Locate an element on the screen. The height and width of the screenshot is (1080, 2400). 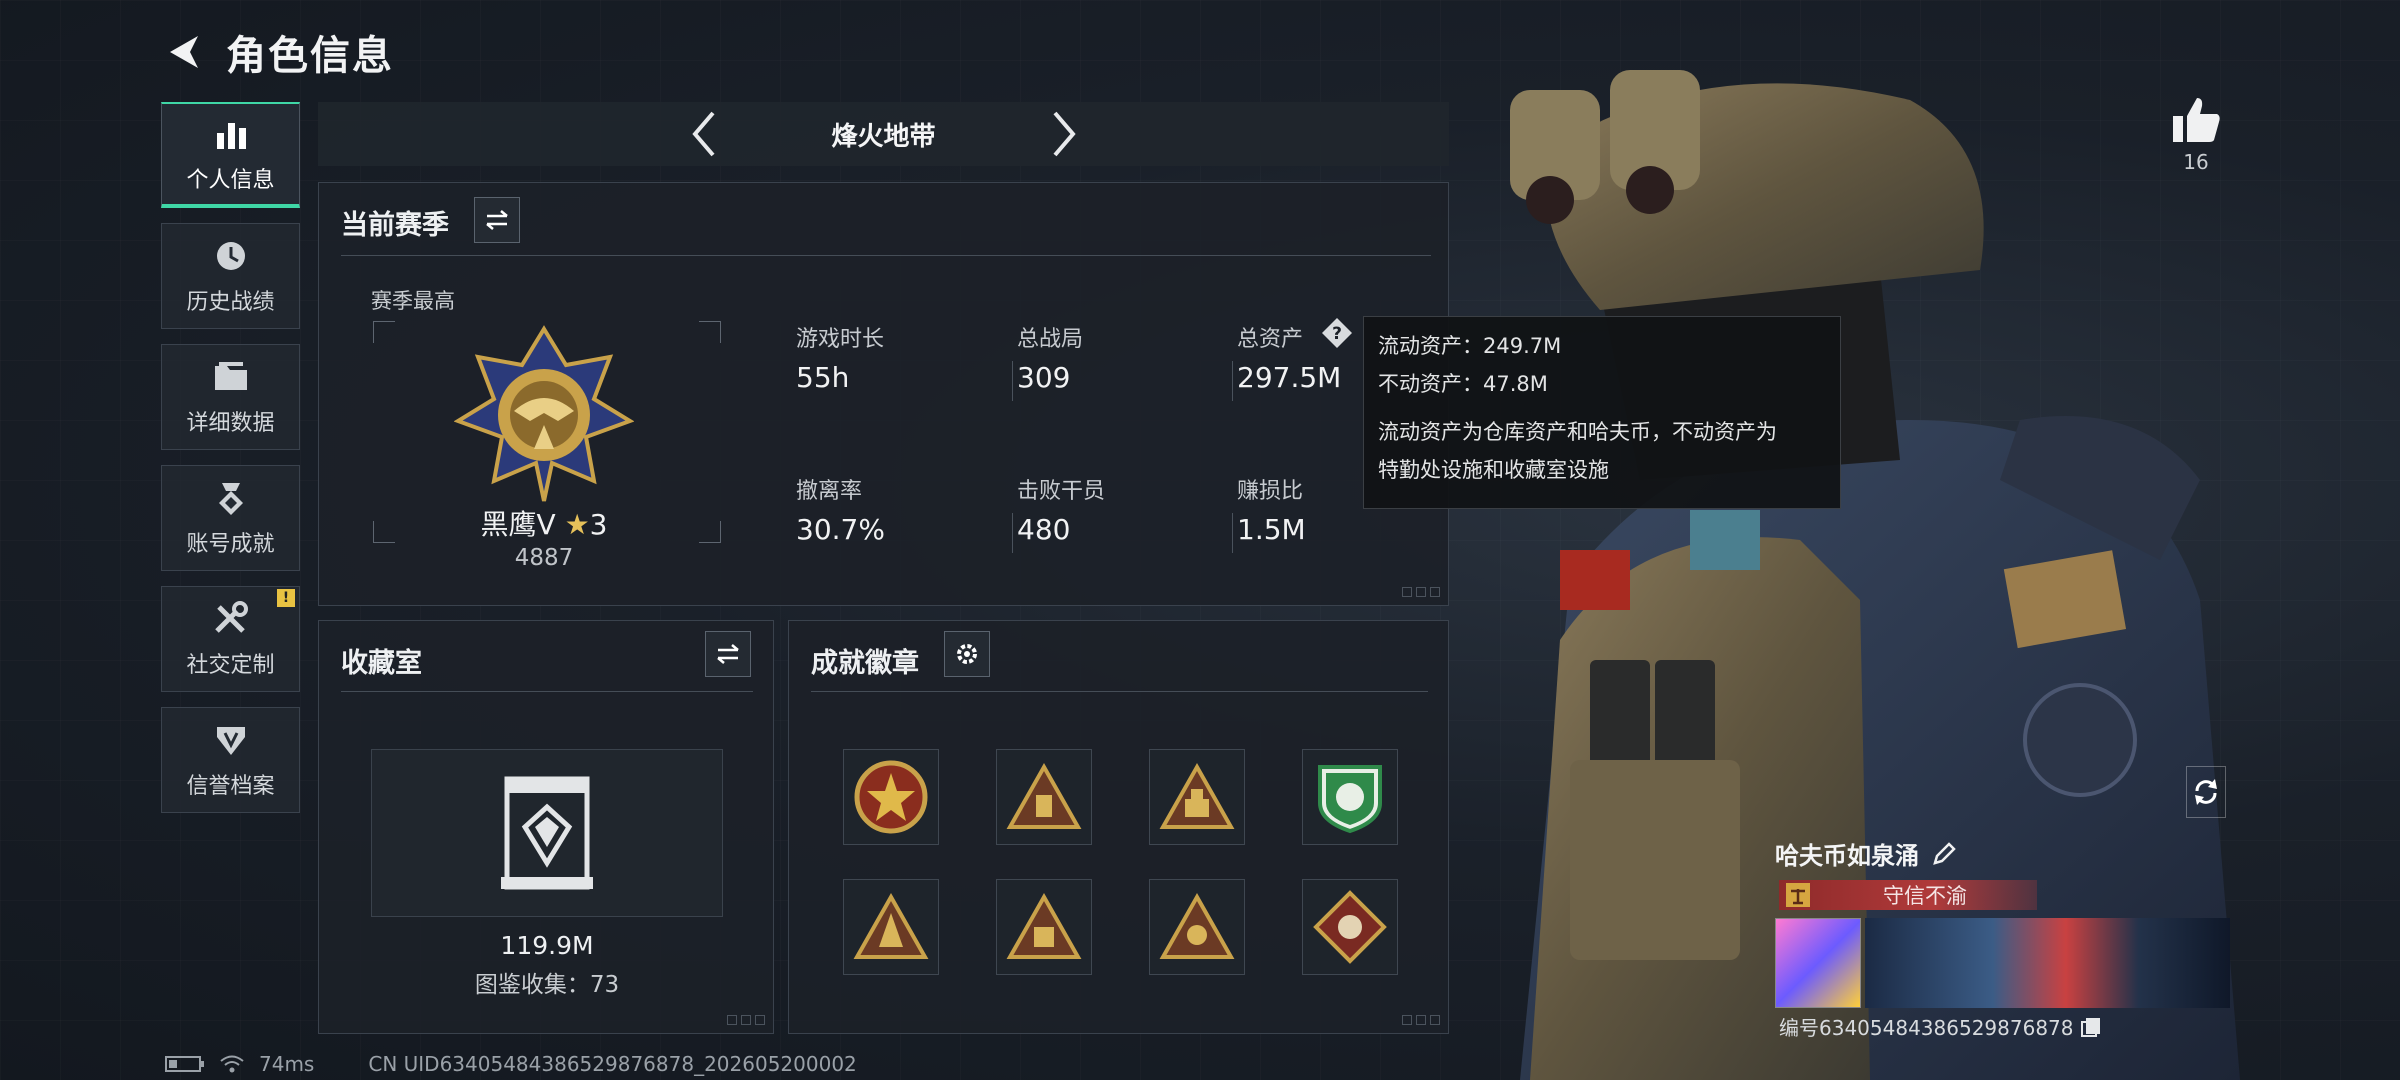
stat-value-extract-rate: 30.7% is located at coordinates (840, 529).